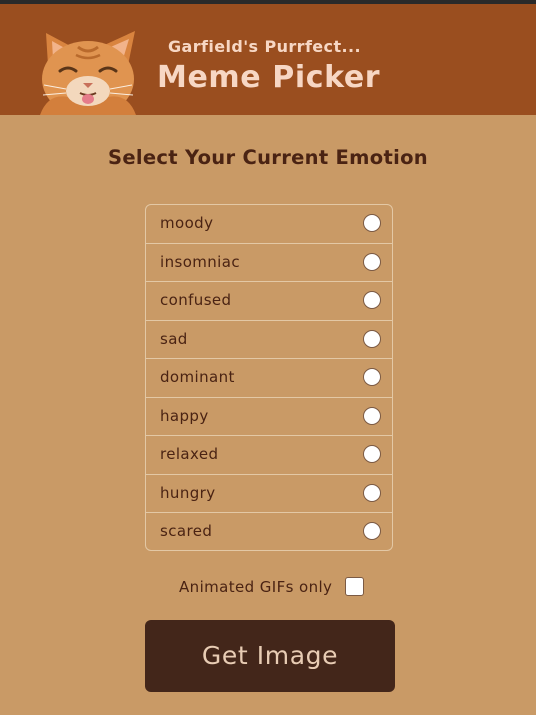 The height and width of the screenshot is (715, 536). Describe the element at coordinates (184, 415) in the screenshot. I see `emotion-label: happy` at that location.